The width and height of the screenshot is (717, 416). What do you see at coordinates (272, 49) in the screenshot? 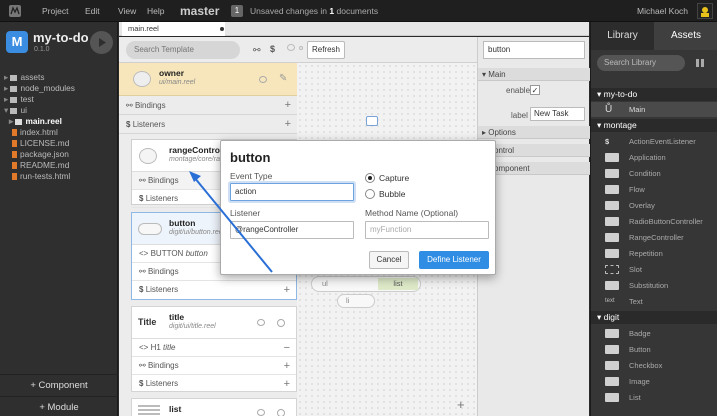
I see `listeners-filter-icon: $` at bounding box center [272, 49].